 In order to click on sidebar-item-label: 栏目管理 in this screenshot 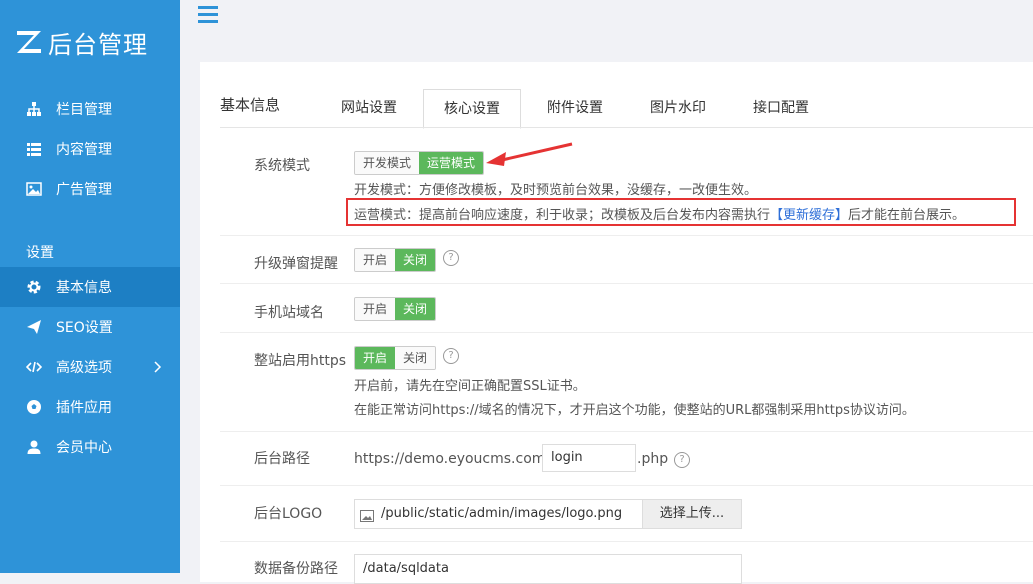, I will do `click(84, 110)`.